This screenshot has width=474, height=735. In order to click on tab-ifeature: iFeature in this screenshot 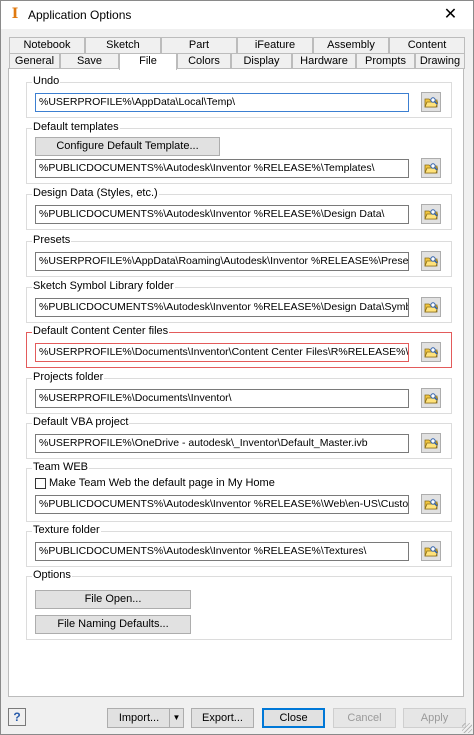, I will do `click(275, 45)`.